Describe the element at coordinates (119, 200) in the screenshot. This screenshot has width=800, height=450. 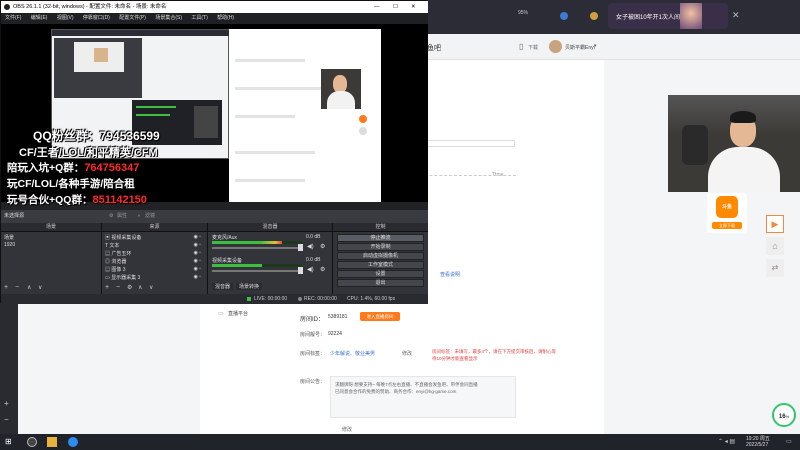
I see `overlay-line-5-value: 851142150` at that location.